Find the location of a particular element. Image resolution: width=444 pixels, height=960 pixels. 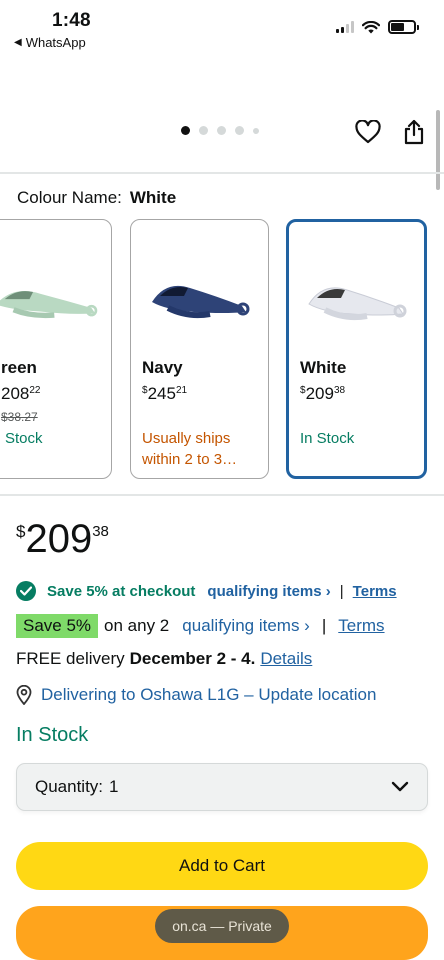

swatch-name: Navy is located at coordinates (162, 367).